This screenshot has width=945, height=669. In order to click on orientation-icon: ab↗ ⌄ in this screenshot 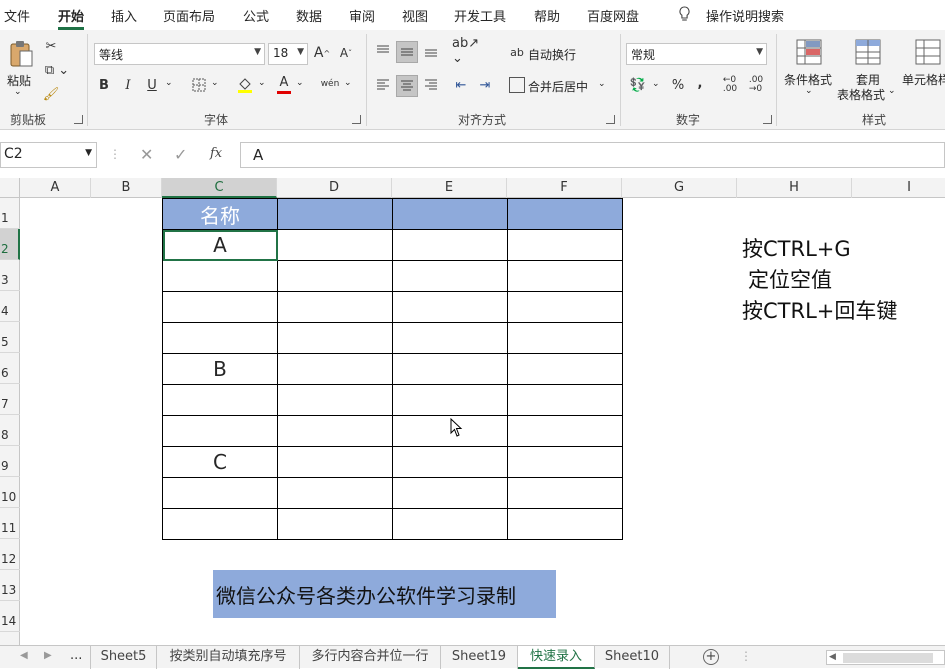, I will do `click(468, 51)`.